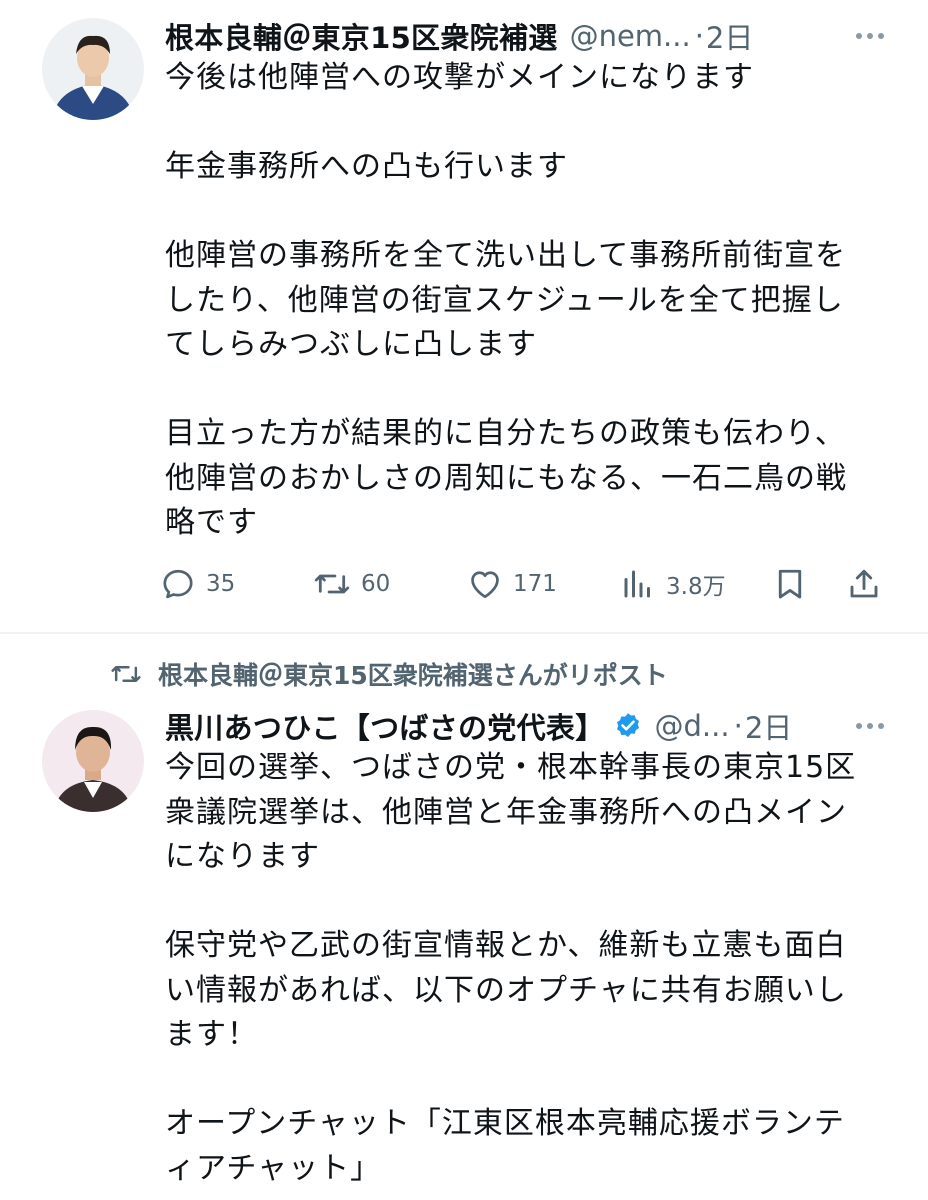  I want to click on retweet-count: 60, so click(376, 584).